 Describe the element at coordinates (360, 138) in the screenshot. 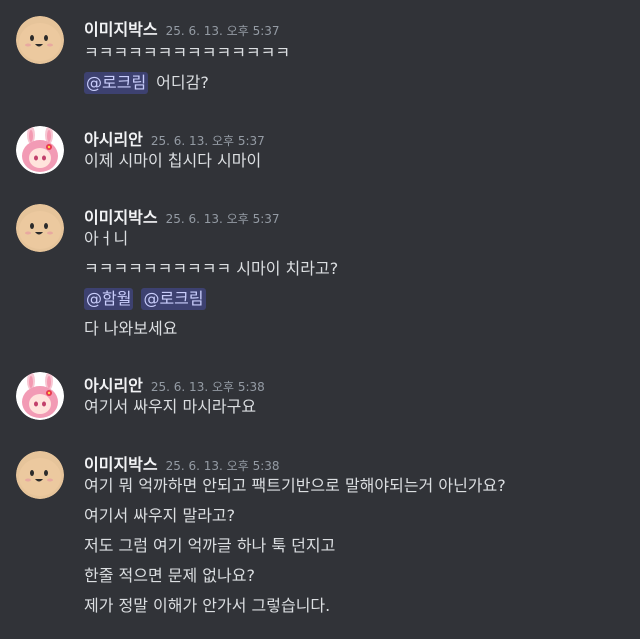

I see `message-header: 아시리안 25. 6. 13. 오후 5:37` at that location.